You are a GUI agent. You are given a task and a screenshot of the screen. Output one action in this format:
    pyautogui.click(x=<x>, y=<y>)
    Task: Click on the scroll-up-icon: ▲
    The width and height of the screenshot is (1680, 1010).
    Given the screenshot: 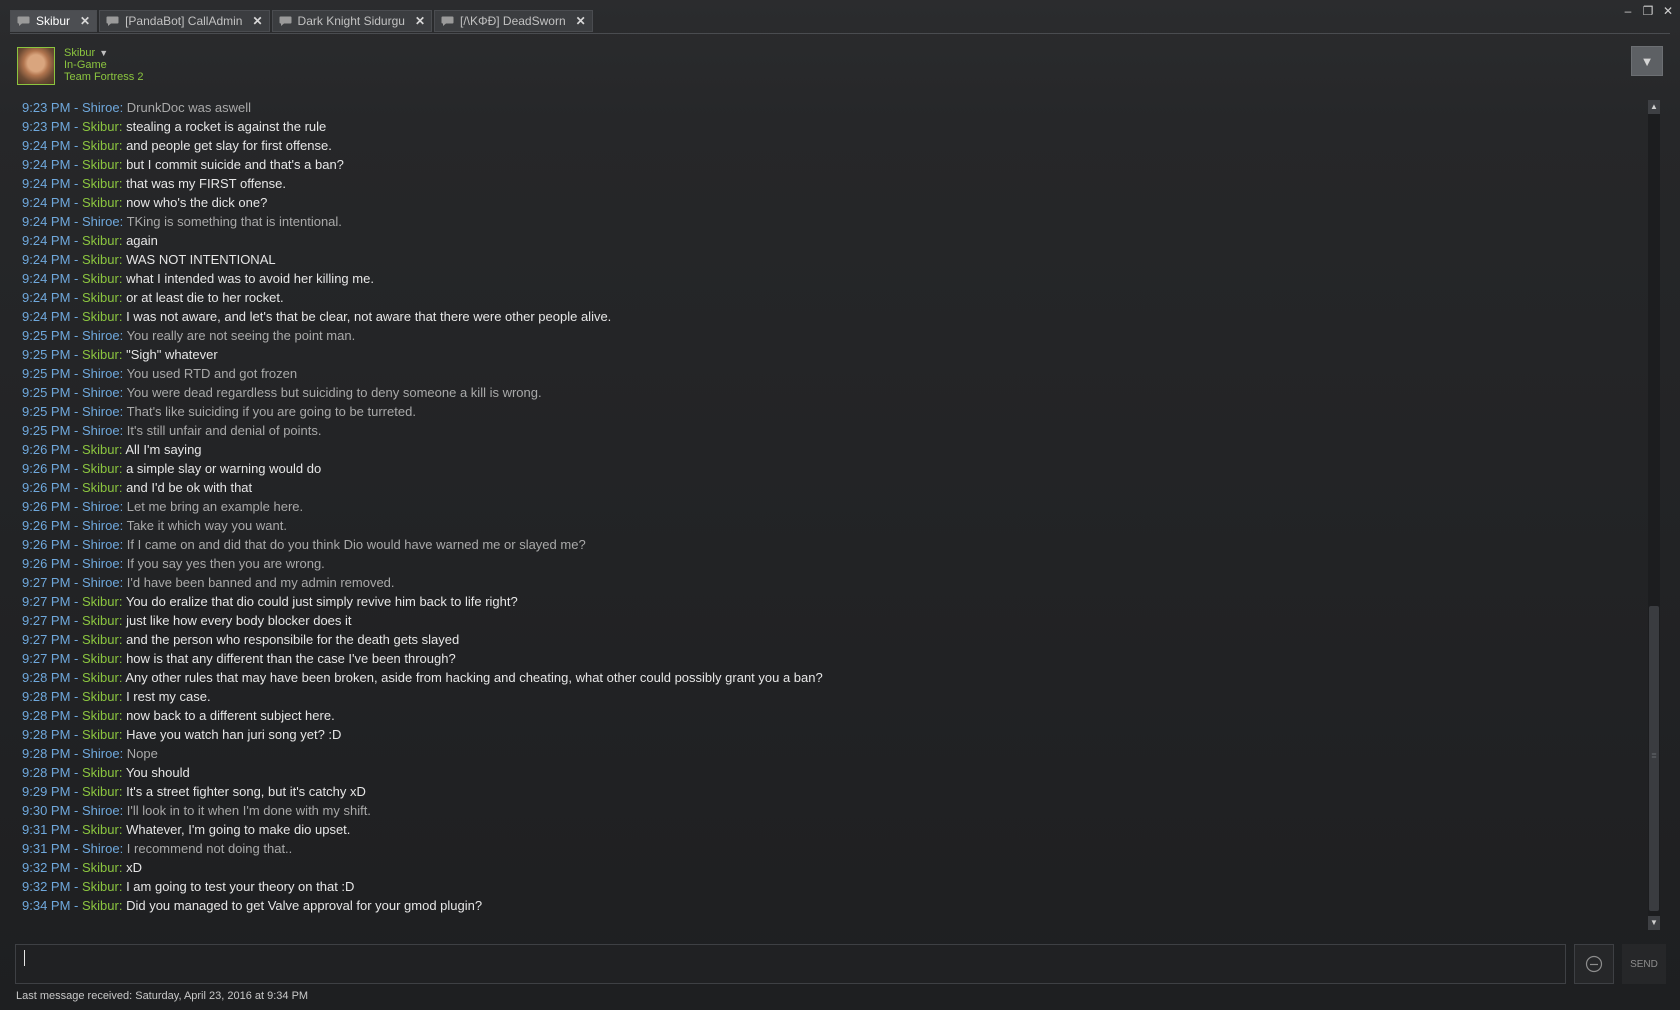 What is the action you would take?
    pyautogui.click(x=1654, y=107)
    